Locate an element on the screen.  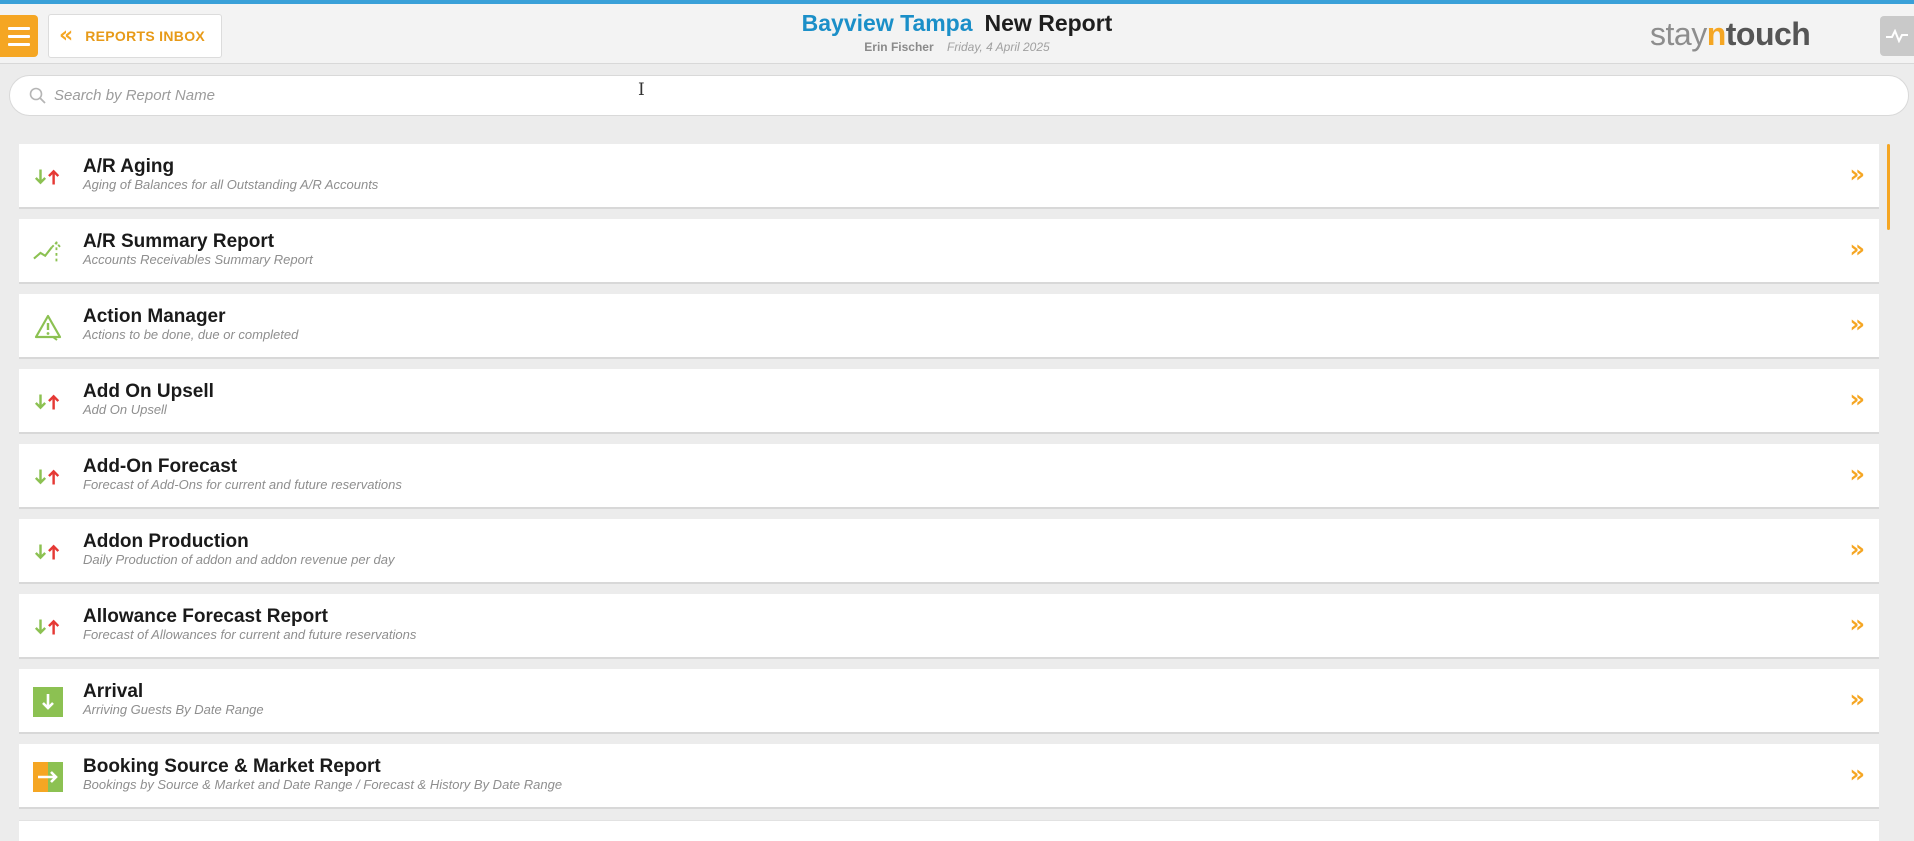
business-date: Friday, 4 April 2025 is located at coordinates (998, 47).